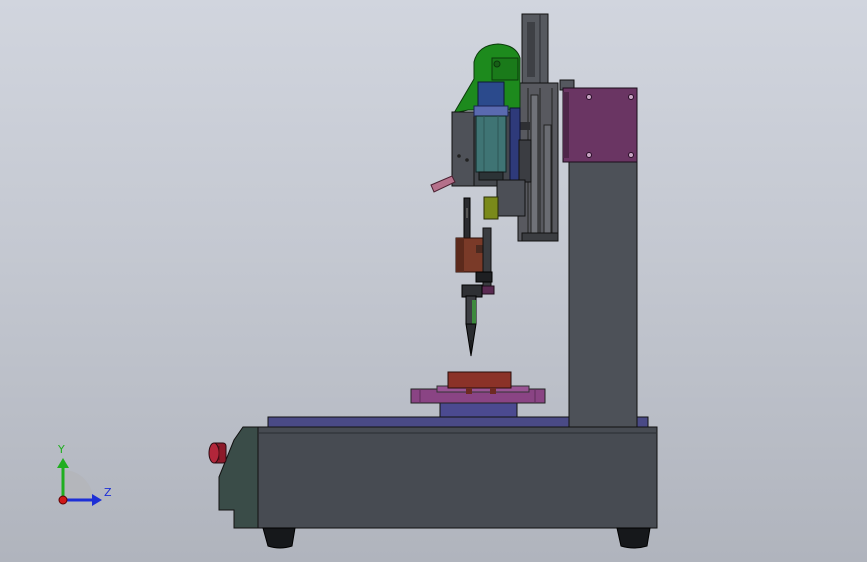  Describe the element at coordinates (478, 394) in the screenshot. I see `fixture` at that location.